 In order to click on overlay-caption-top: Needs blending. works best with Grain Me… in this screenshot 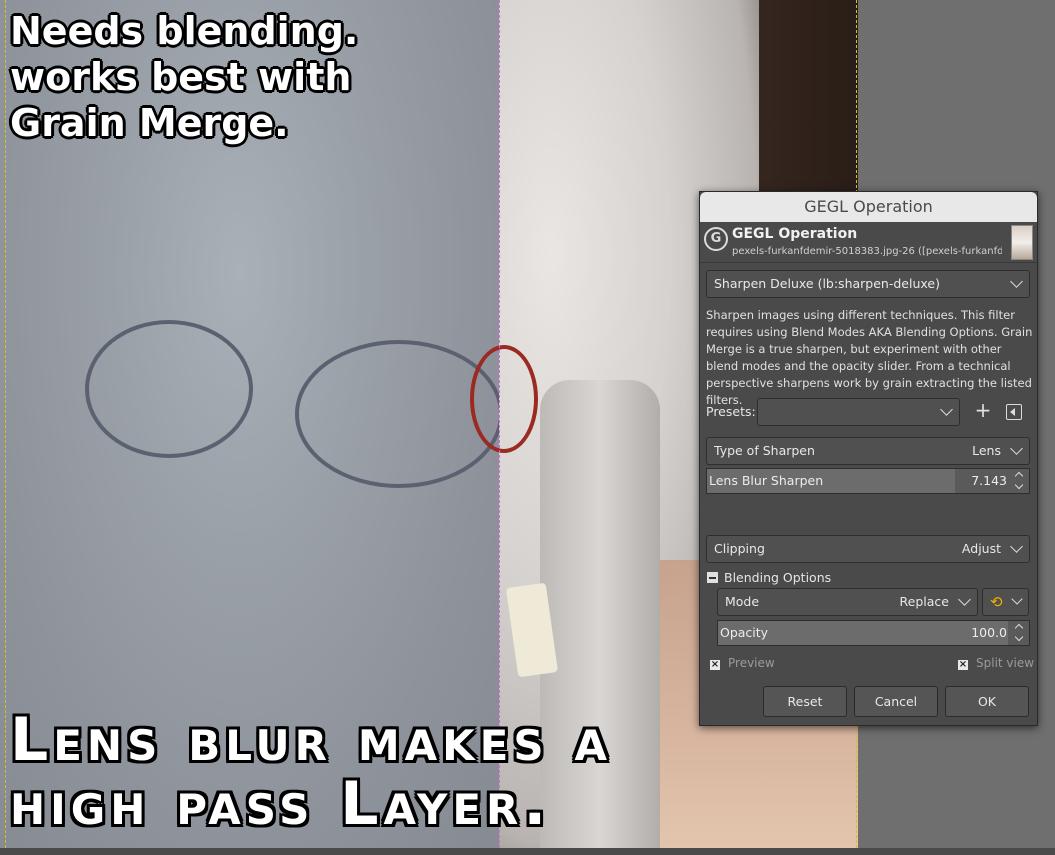, I will do `click(184, 77)`.